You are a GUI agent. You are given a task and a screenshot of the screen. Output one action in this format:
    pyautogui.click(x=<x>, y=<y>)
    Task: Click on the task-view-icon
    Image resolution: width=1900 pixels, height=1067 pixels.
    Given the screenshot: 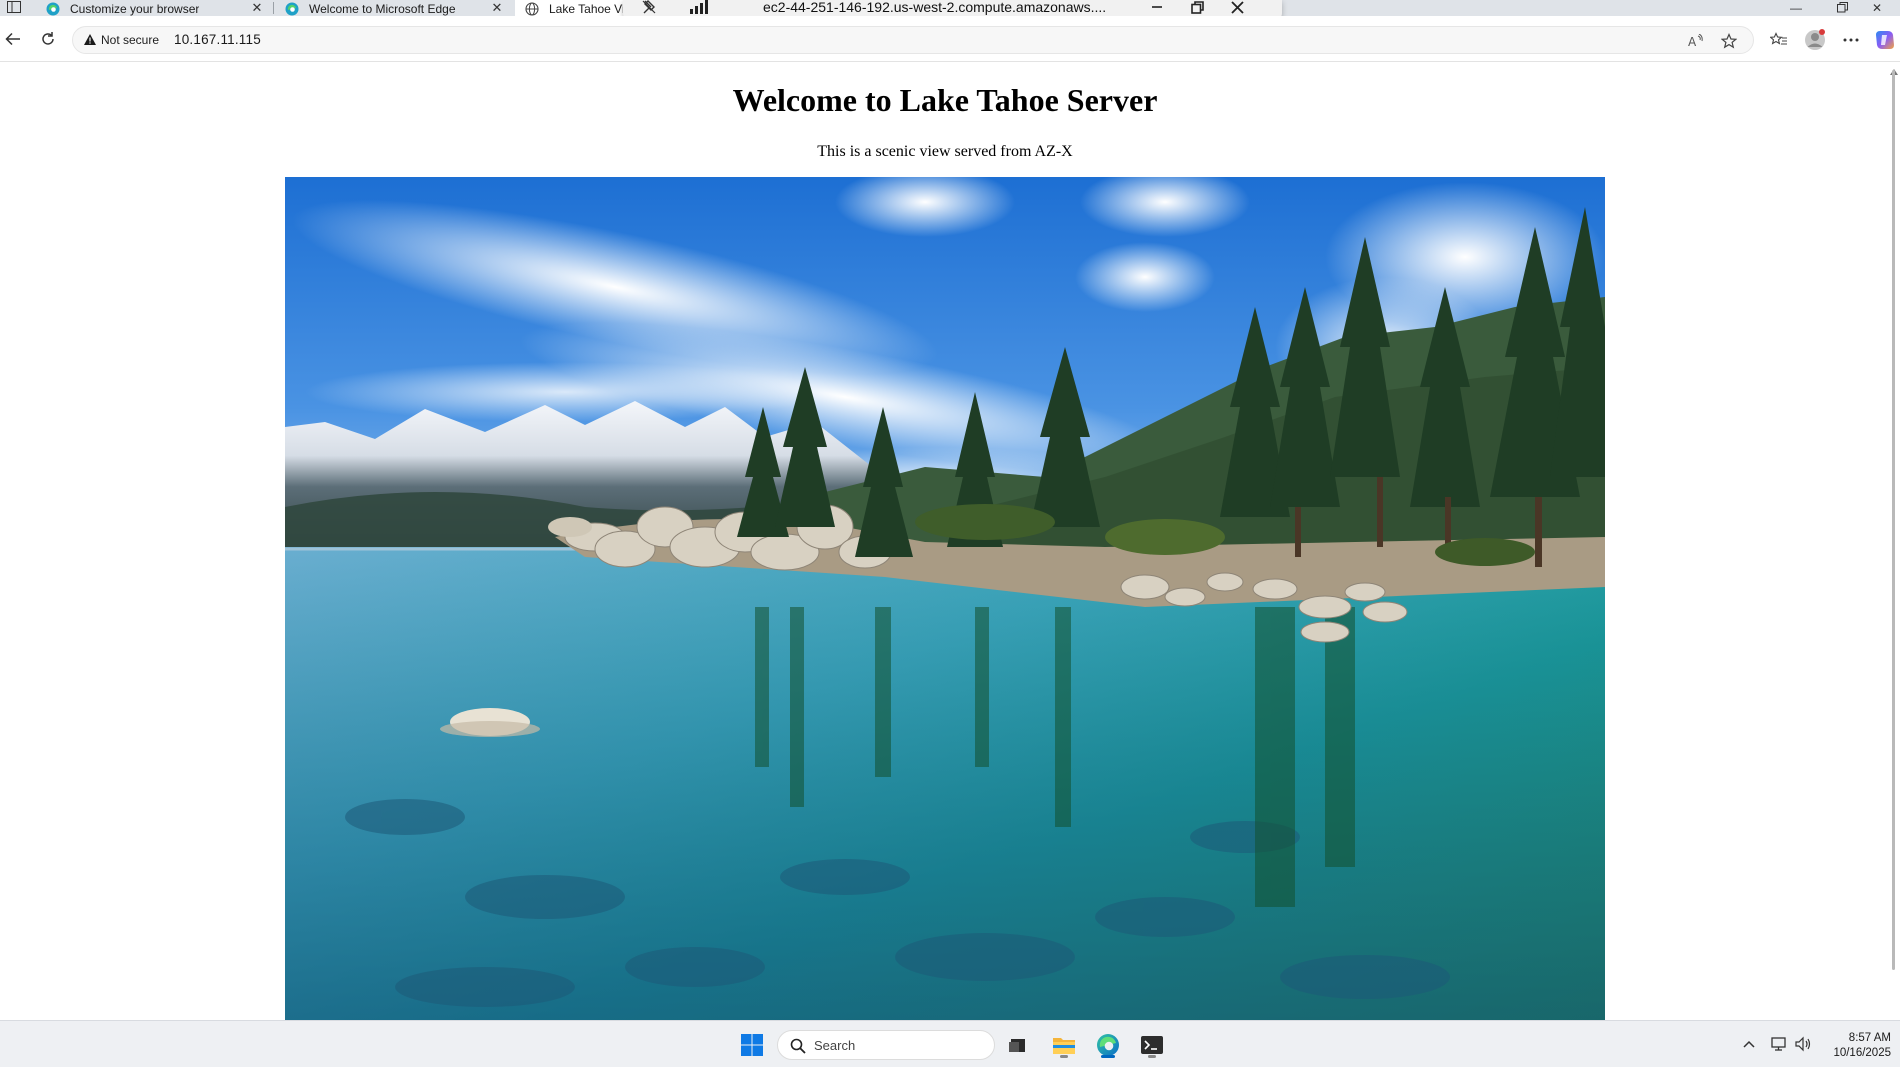 What is the action you would take?
    pyautogui.click(x=1018, y=1045)
    